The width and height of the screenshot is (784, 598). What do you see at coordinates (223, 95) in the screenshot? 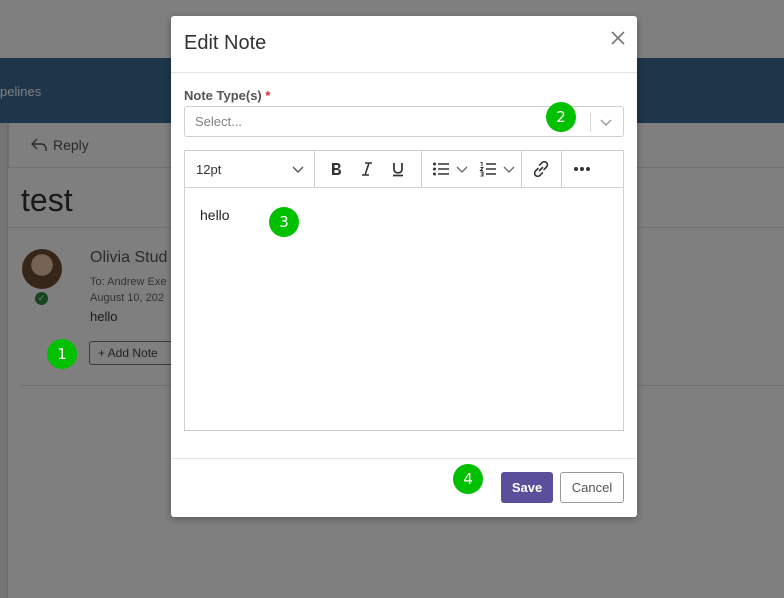
I see `note-type-label-text: Note Type(s)` at bounding box center [223, 95].